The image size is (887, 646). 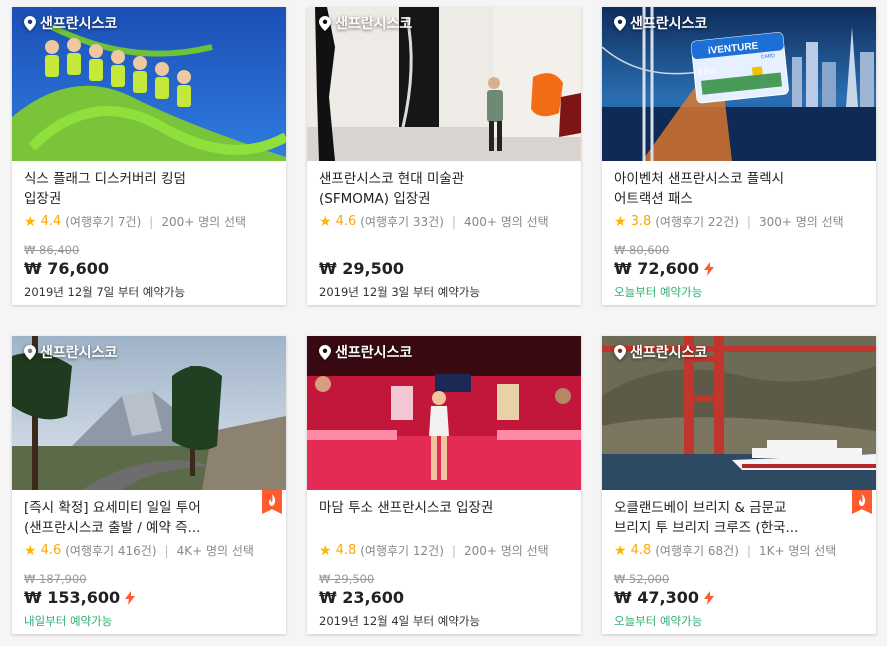 I want to click on availability: 2019년 12월 3일 부터 예약가능, so click(x=400, y=292).